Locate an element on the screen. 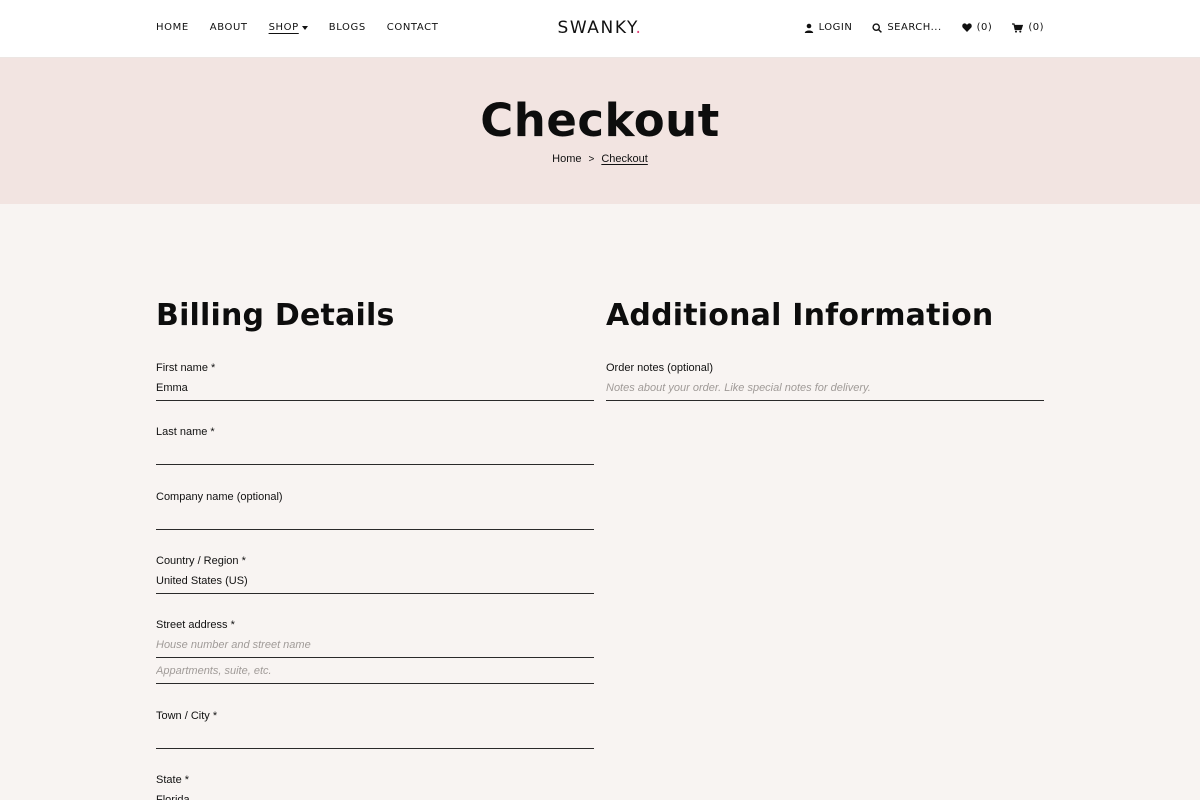 The image size is (1200, 800). order-notes-group: Order notes (optional) is located at coordinates (825, 381).